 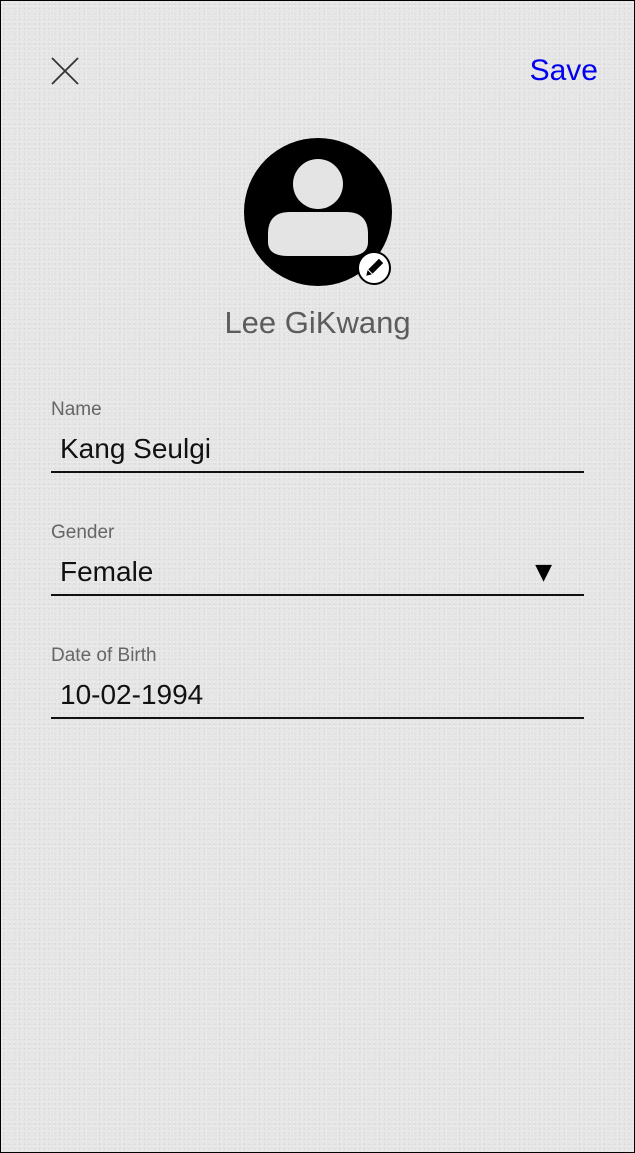 What do you see at coordinates (317, 322) in the screenshot?
I see `profile-display-name: Lee GiKwang` at bounding box center [317, 322].